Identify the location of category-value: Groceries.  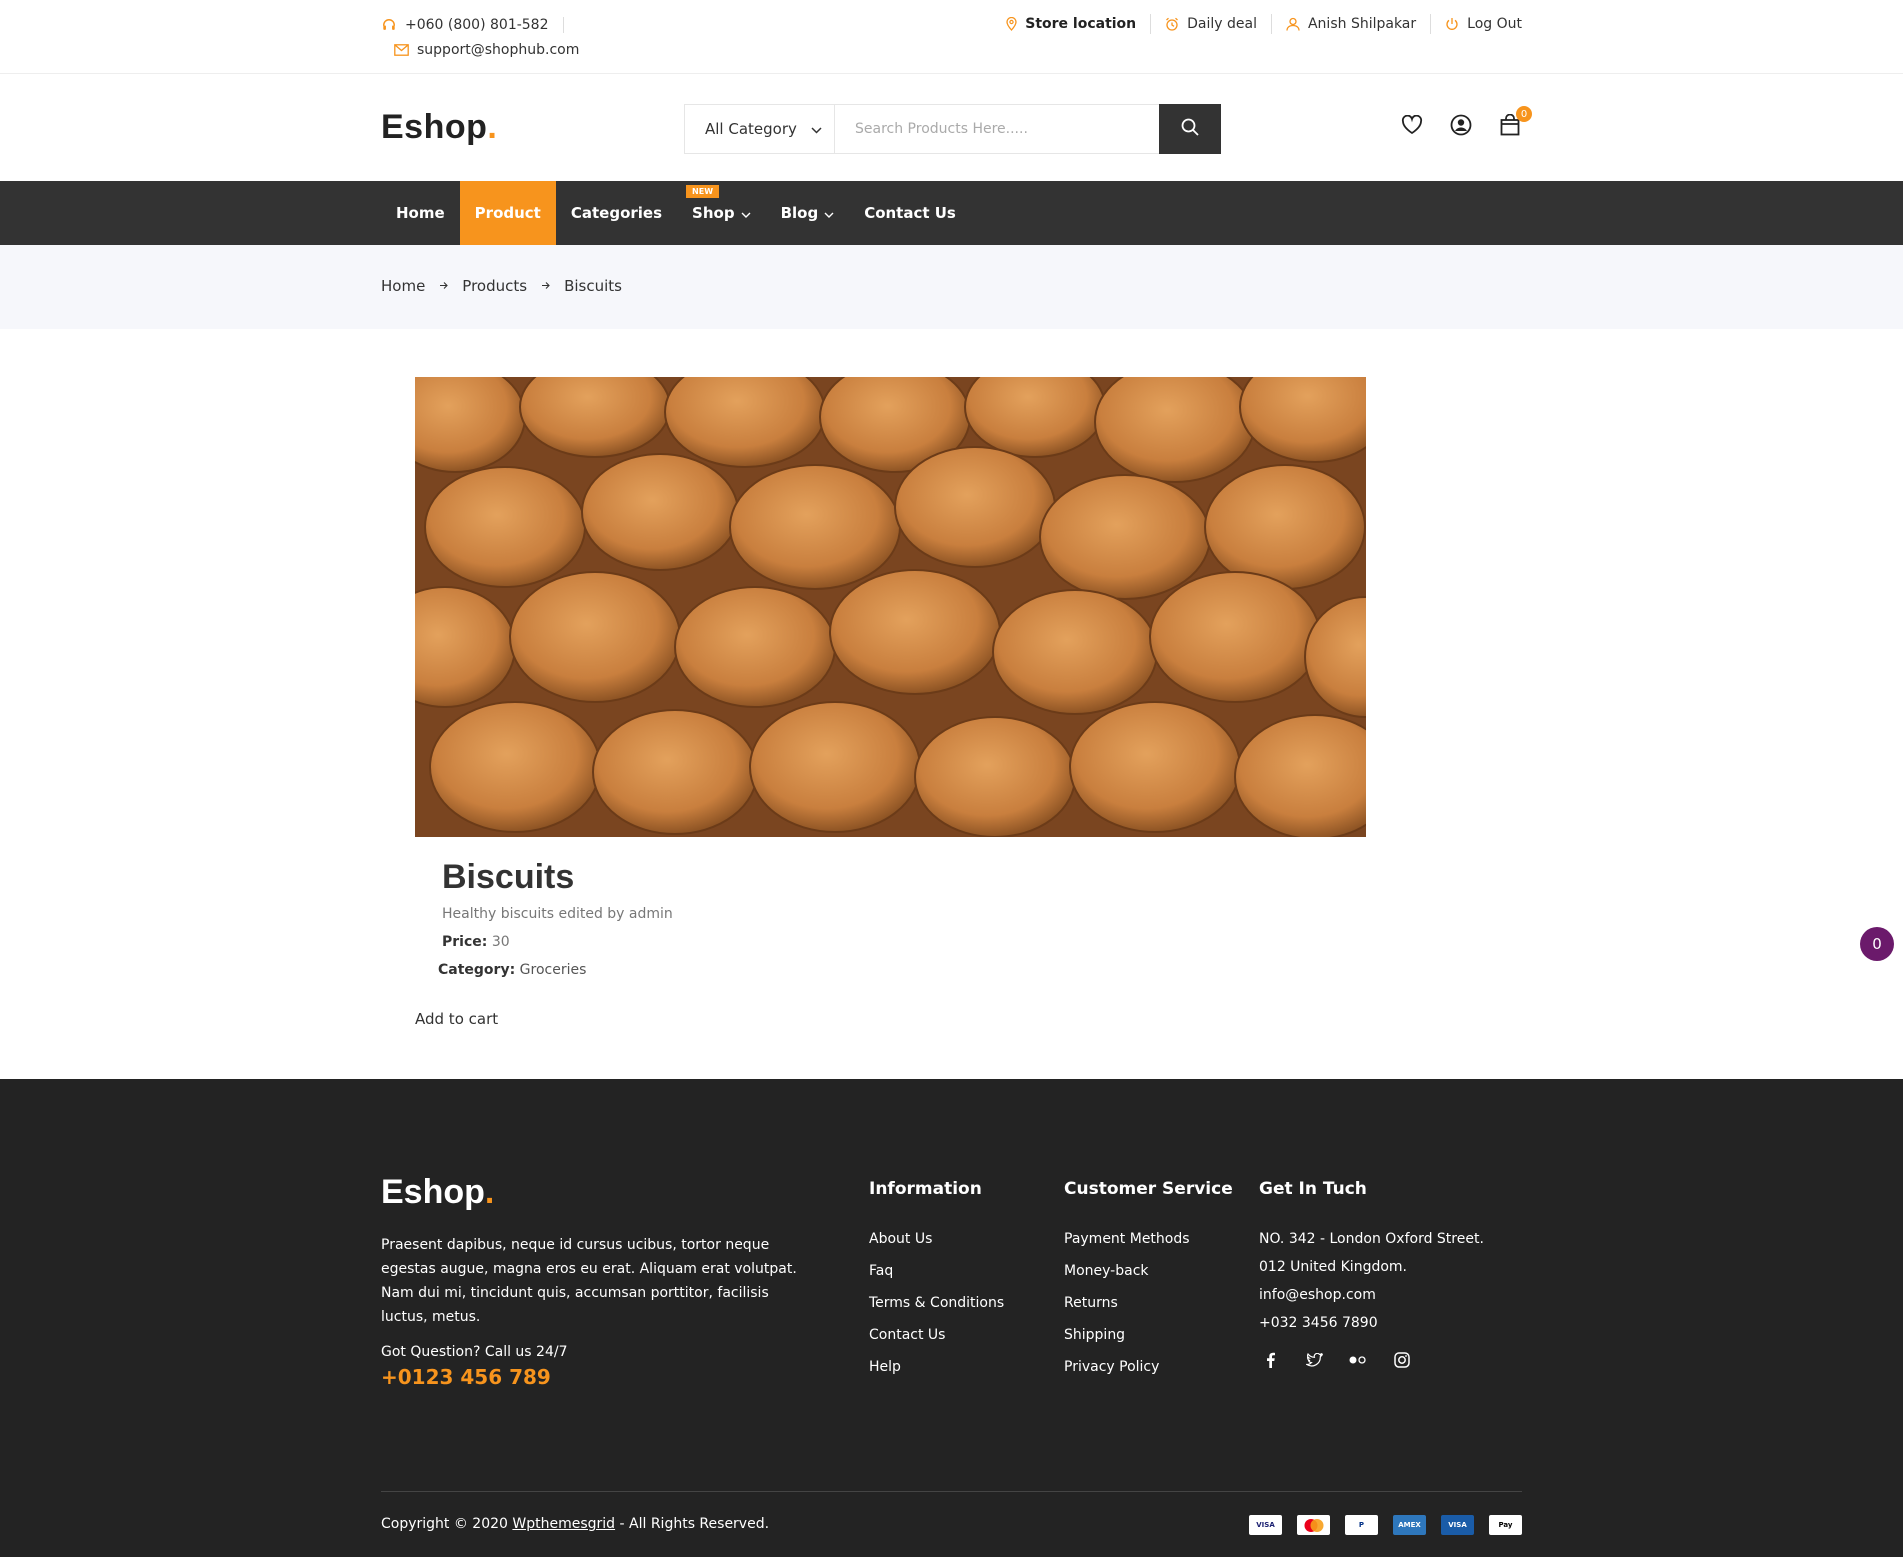
(553, 970).